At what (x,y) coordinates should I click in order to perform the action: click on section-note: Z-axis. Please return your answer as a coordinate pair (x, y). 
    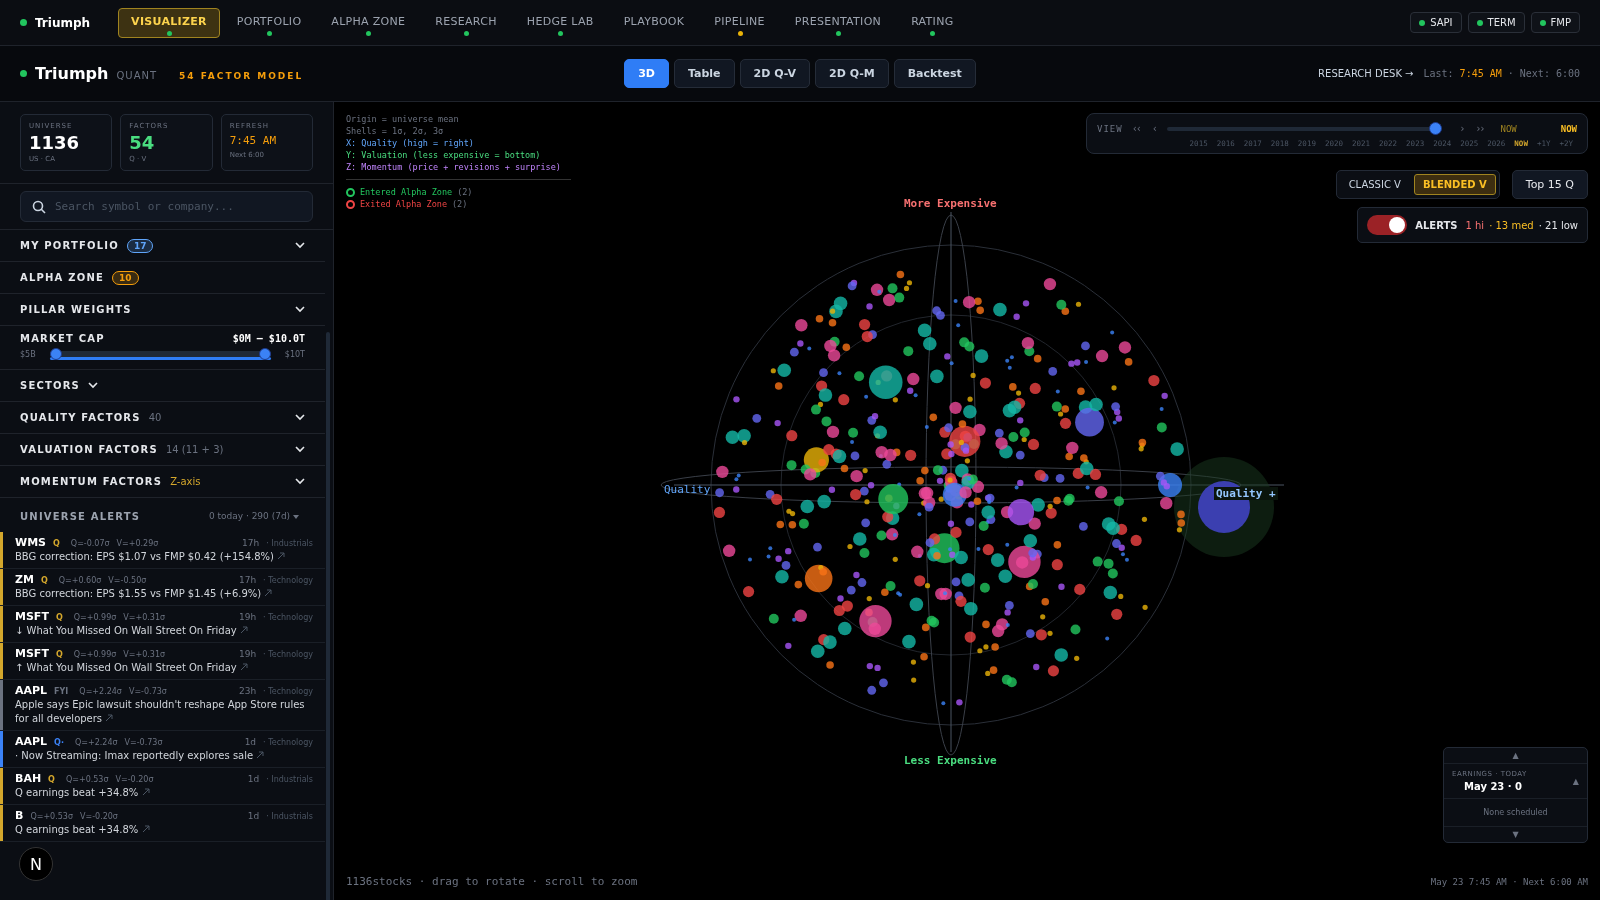
    Looking at the image, I should click on (185, 481).